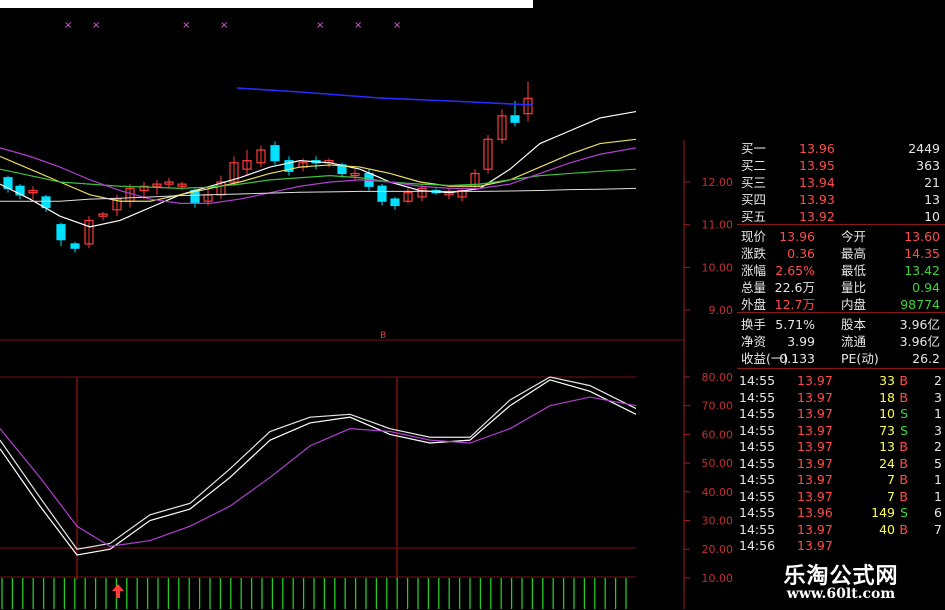 The width and height of the screenshot is (945, 610). What do you see at coordinates (754, 341) in the screenshot?
I see `fundamentals-label: 净资` at bounding box center [754, 341].